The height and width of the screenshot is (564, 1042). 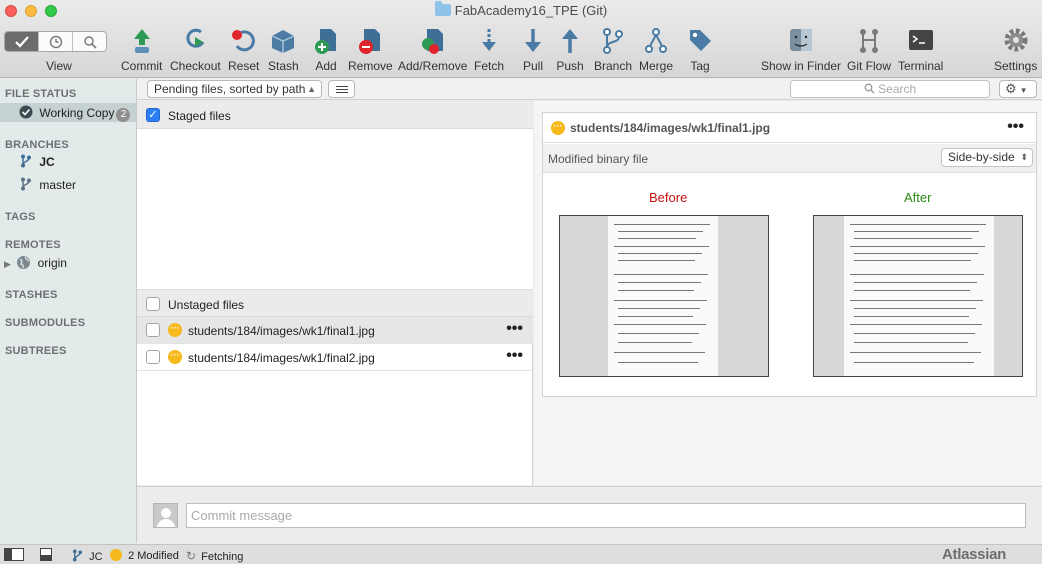 What do you see at coordinates (432, 41) in the screenshot?
I see `add-remove-icon` at bounding box center [432, 41].